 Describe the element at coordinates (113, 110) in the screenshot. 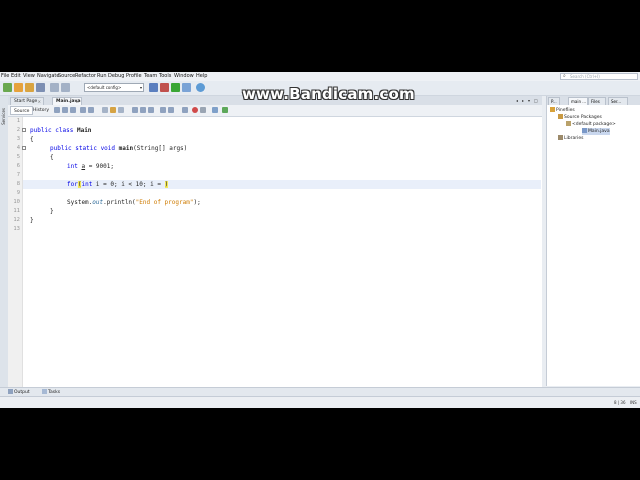

I see `toggle-highlight-icon` at that location.